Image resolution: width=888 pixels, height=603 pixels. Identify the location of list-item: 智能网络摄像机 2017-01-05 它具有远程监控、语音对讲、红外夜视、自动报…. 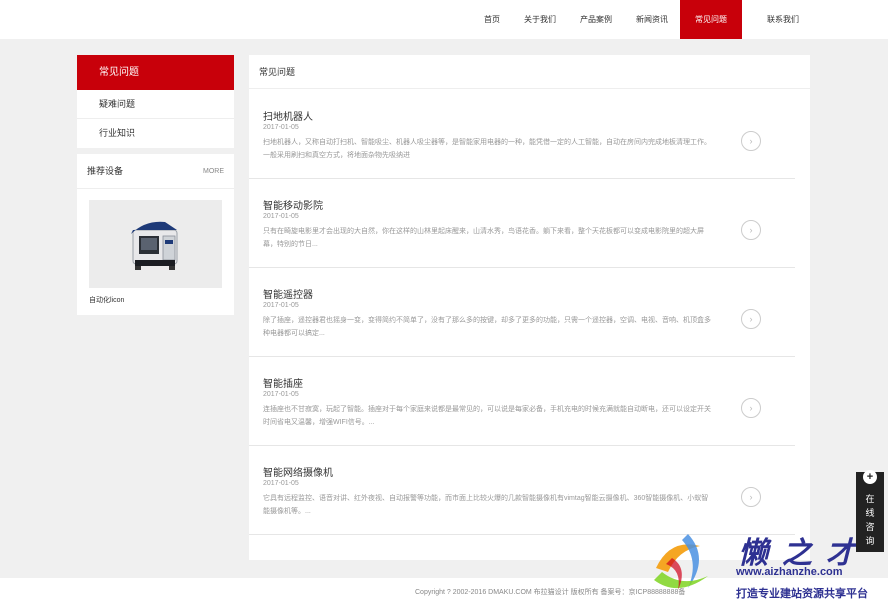
(522, 490).